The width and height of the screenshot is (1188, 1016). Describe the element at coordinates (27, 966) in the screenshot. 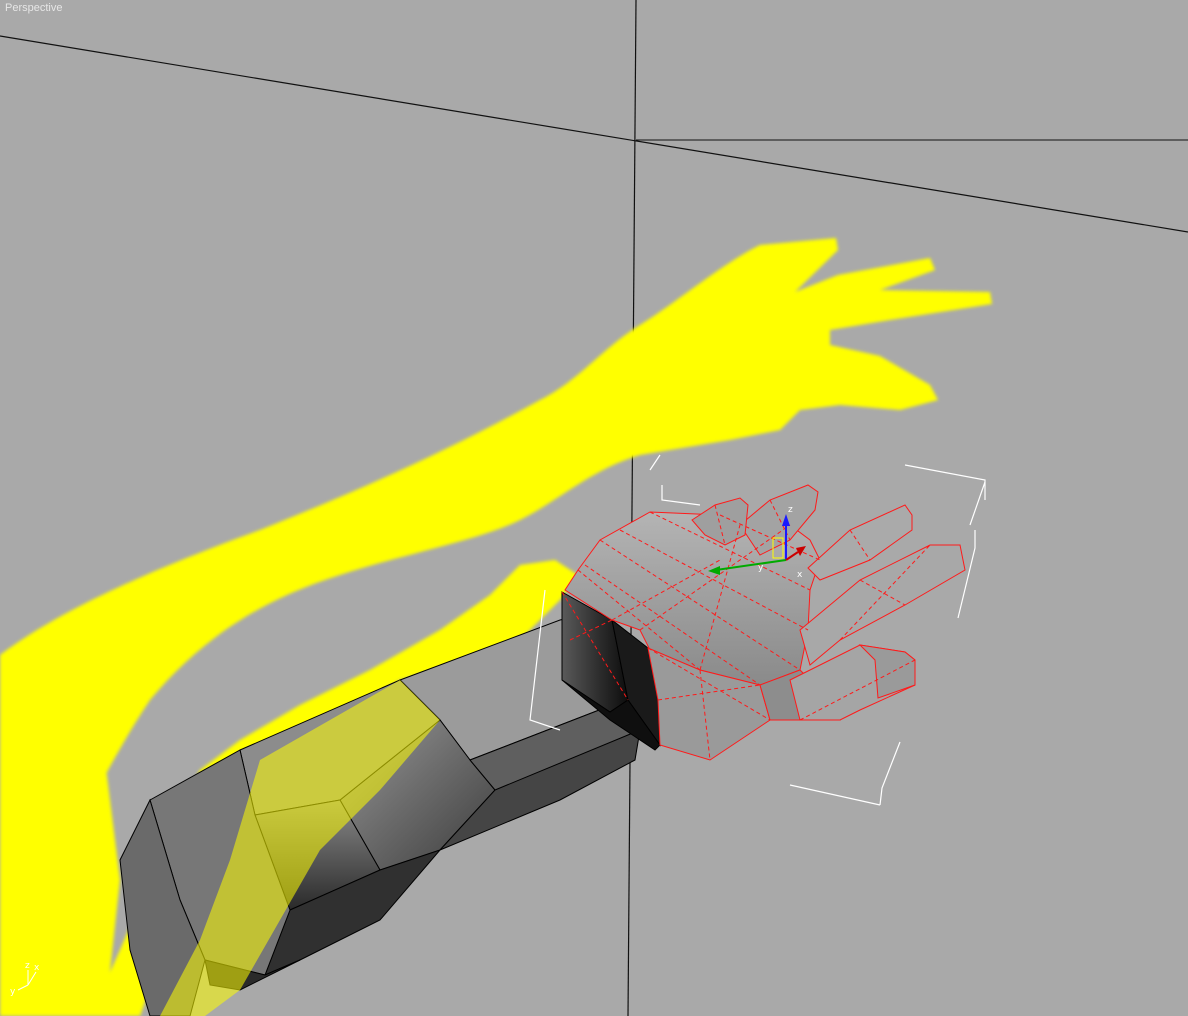

I see `view-axis-z-label: z` at that location.